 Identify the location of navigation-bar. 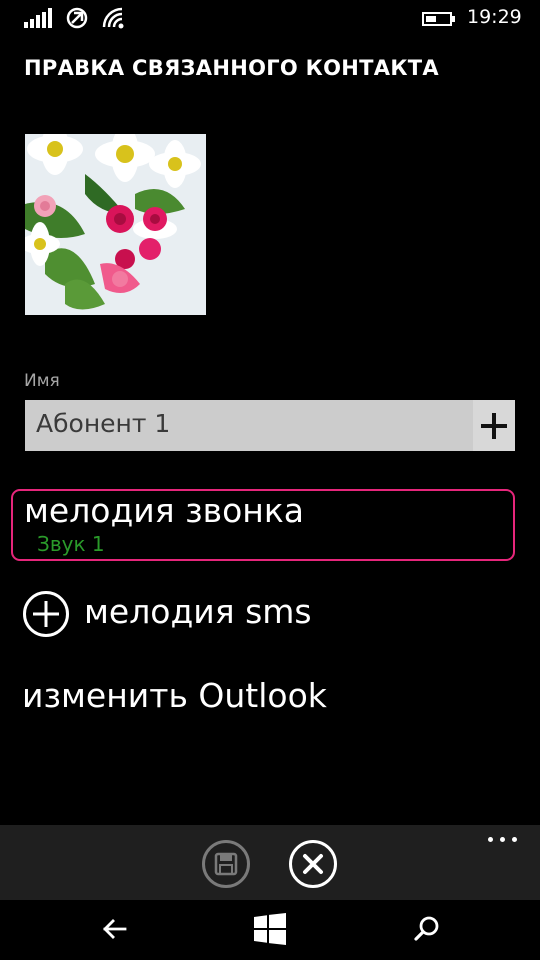
(270, 930).